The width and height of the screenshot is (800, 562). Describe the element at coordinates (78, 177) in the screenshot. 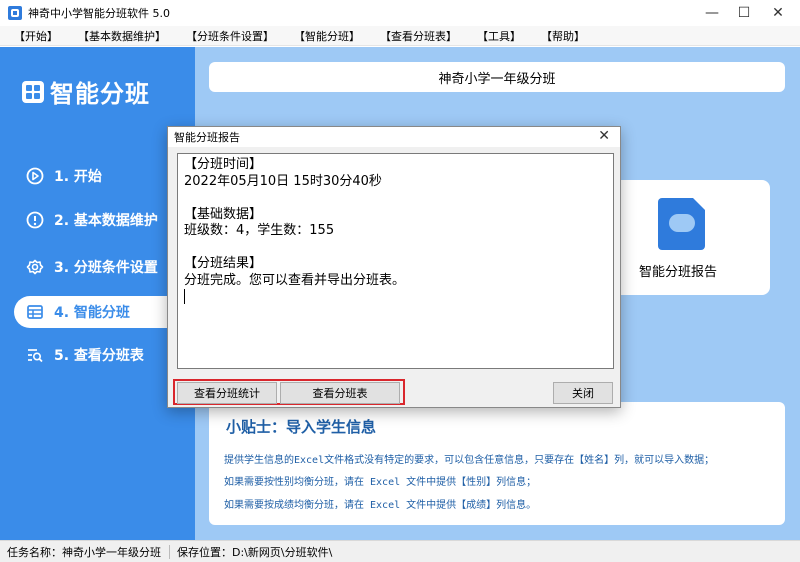

I see `sidebar-item-label: 1. 开始` at that location.